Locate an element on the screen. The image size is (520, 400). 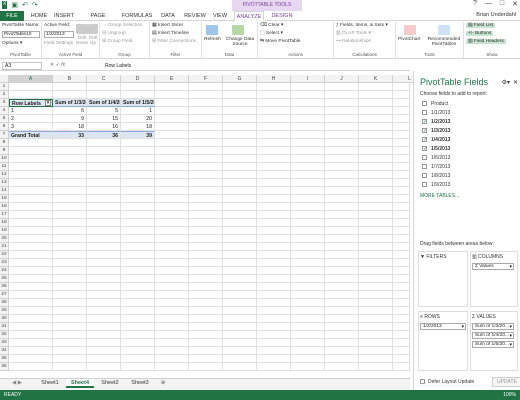
row-header: 29 is located at coordinates (4, 311).